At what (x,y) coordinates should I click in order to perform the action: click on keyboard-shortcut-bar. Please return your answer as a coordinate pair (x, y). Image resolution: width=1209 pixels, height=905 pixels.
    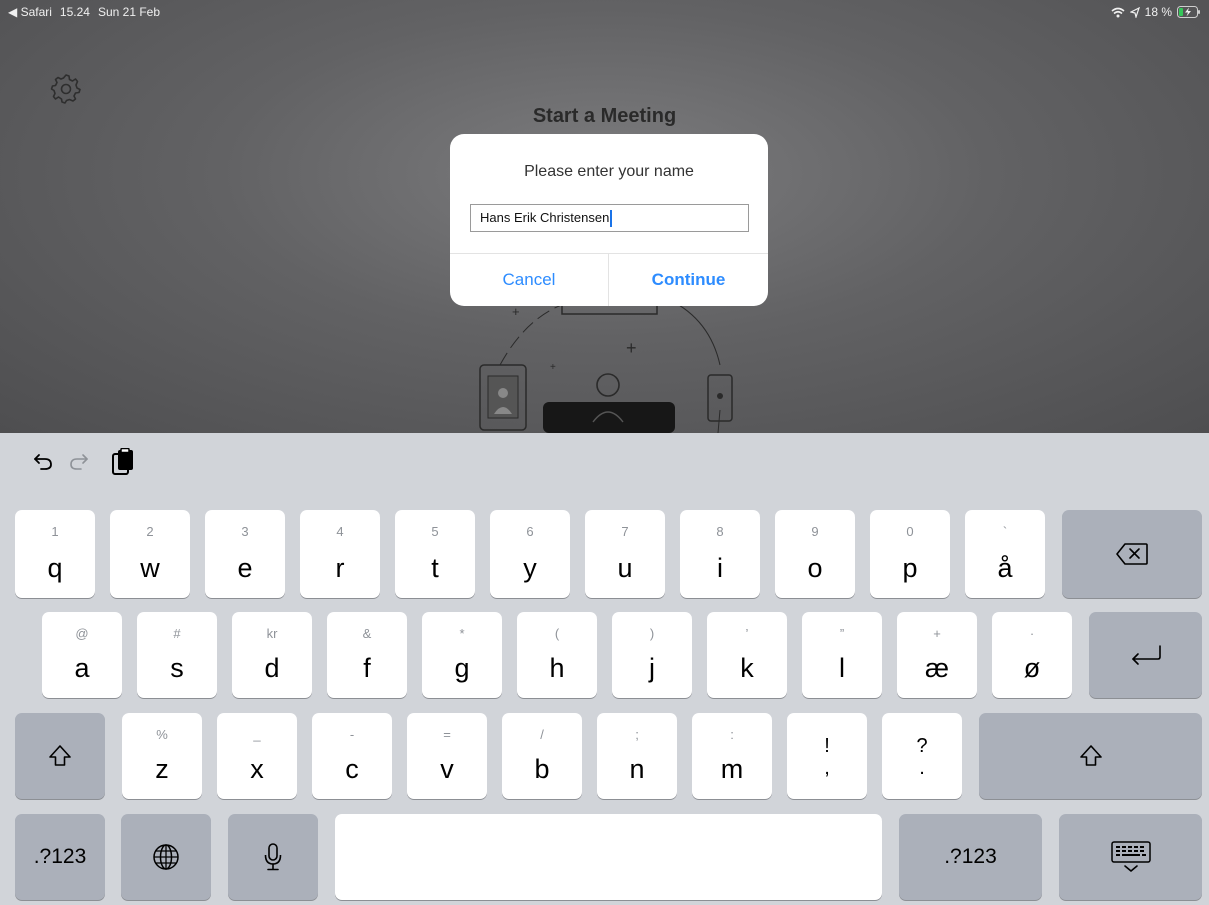
    Looking at the image, I should click on (84, 462).